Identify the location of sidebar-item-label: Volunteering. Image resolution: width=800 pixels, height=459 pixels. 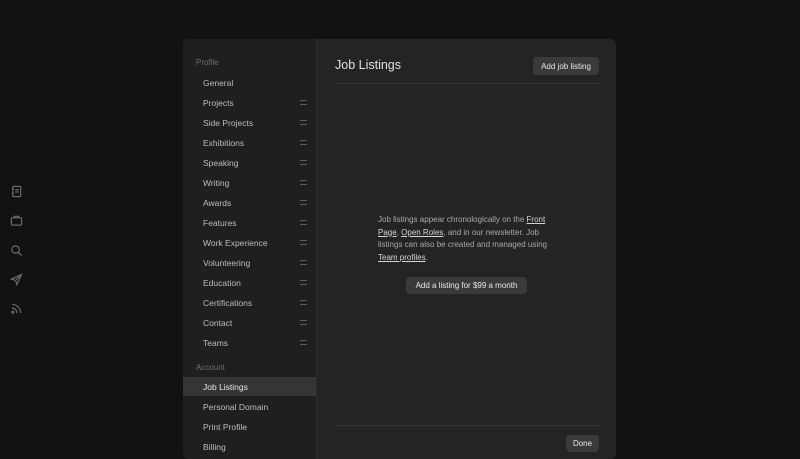
(227, 262).